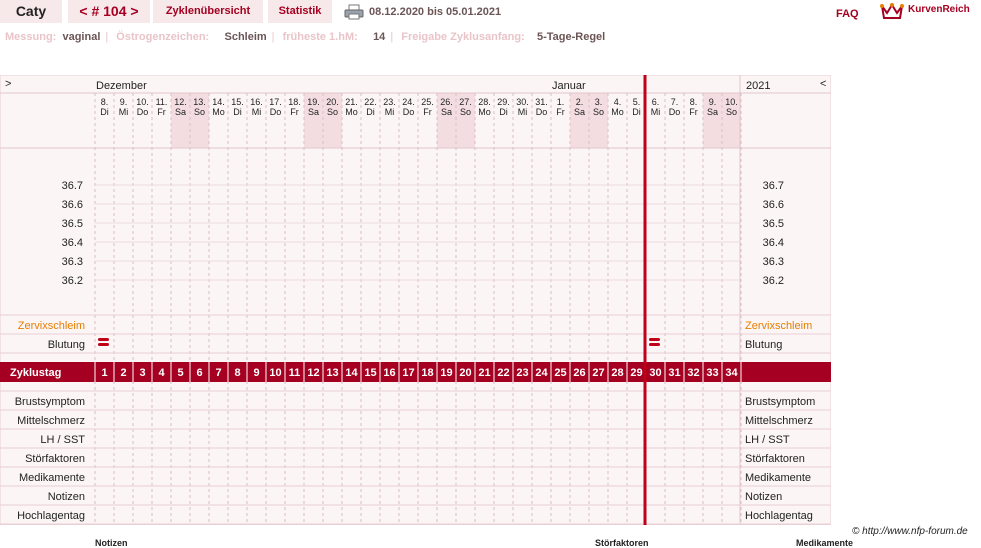 The image size is (981, 548). I want to click on cycle-day-number: 23, so click(522, 373).